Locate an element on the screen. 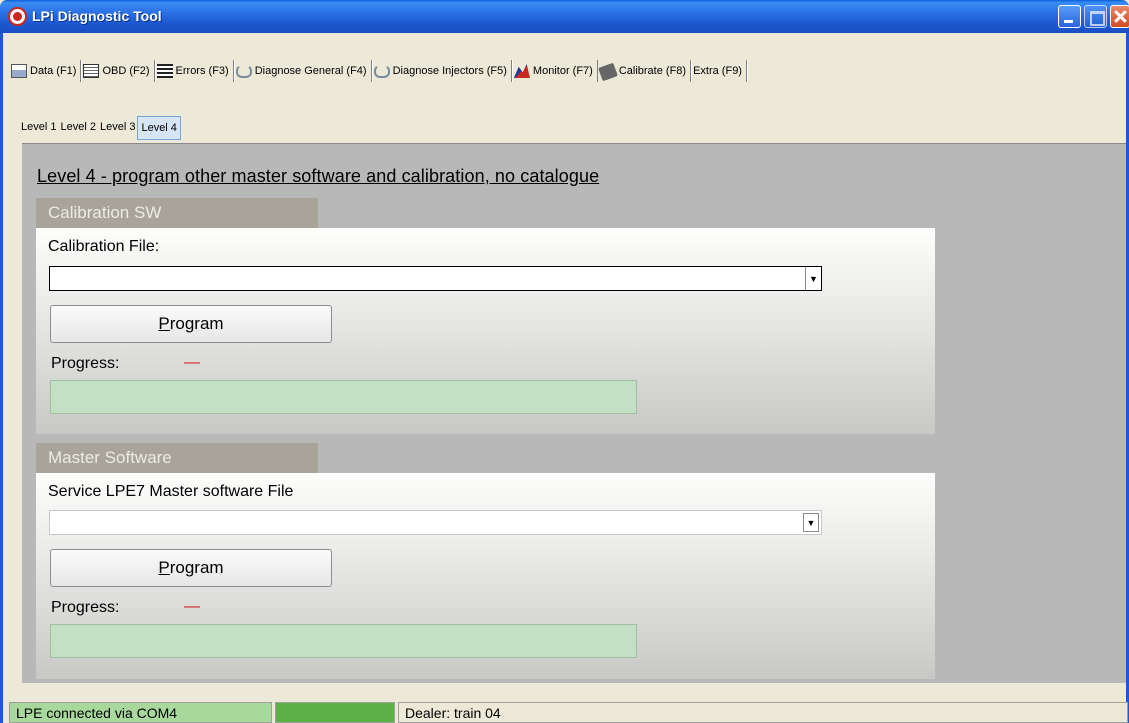 The height and width of the screenshot is (723, 1129). tab-label: Extra (F9) is located at coordinates (717, 71).